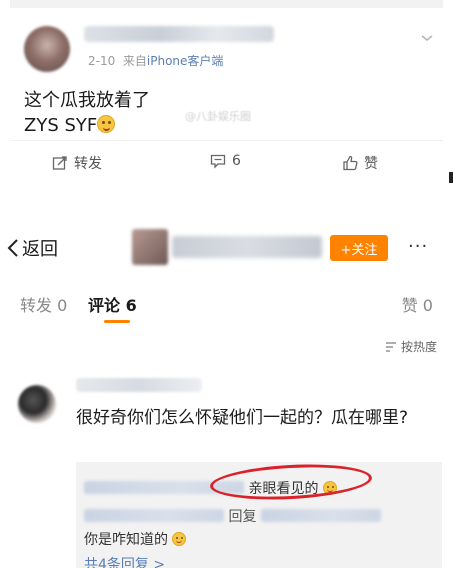  Describe the element at coordinates (417, 304) in the screenshot. I see `tab-like: 赞 0` at that location.